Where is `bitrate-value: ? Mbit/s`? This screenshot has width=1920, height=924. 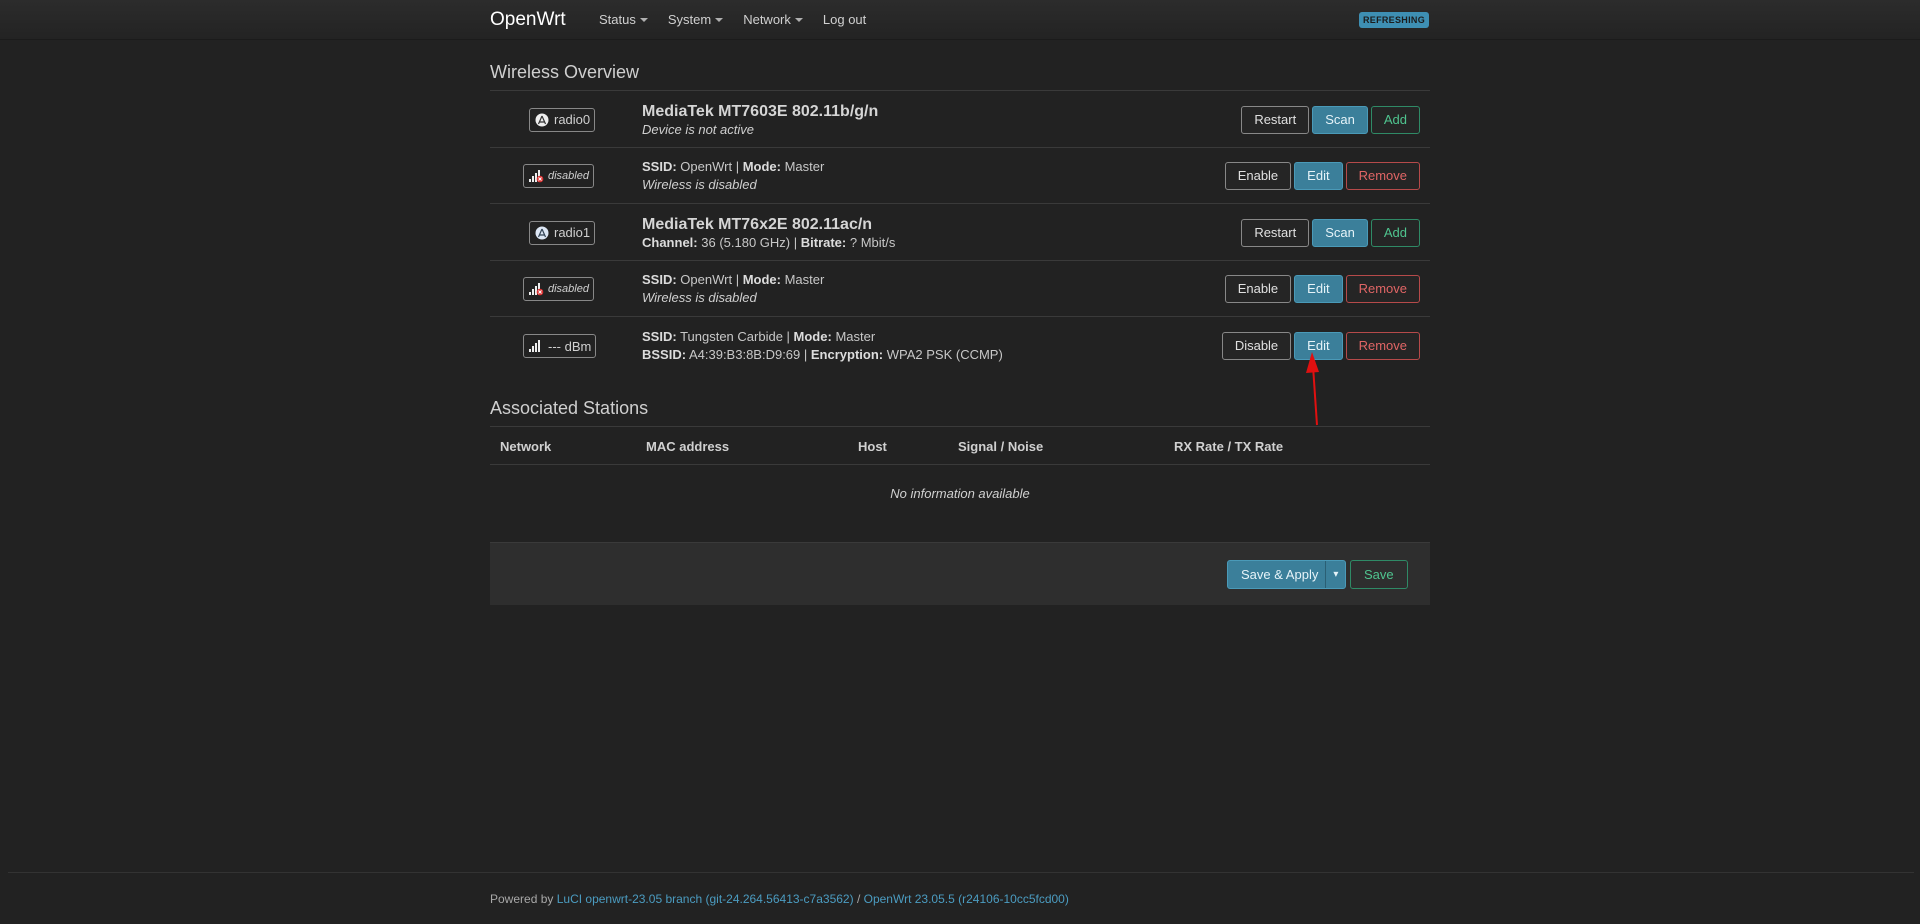 bitrate-value: ? Mbit/s is located at coordinates (872, 242).